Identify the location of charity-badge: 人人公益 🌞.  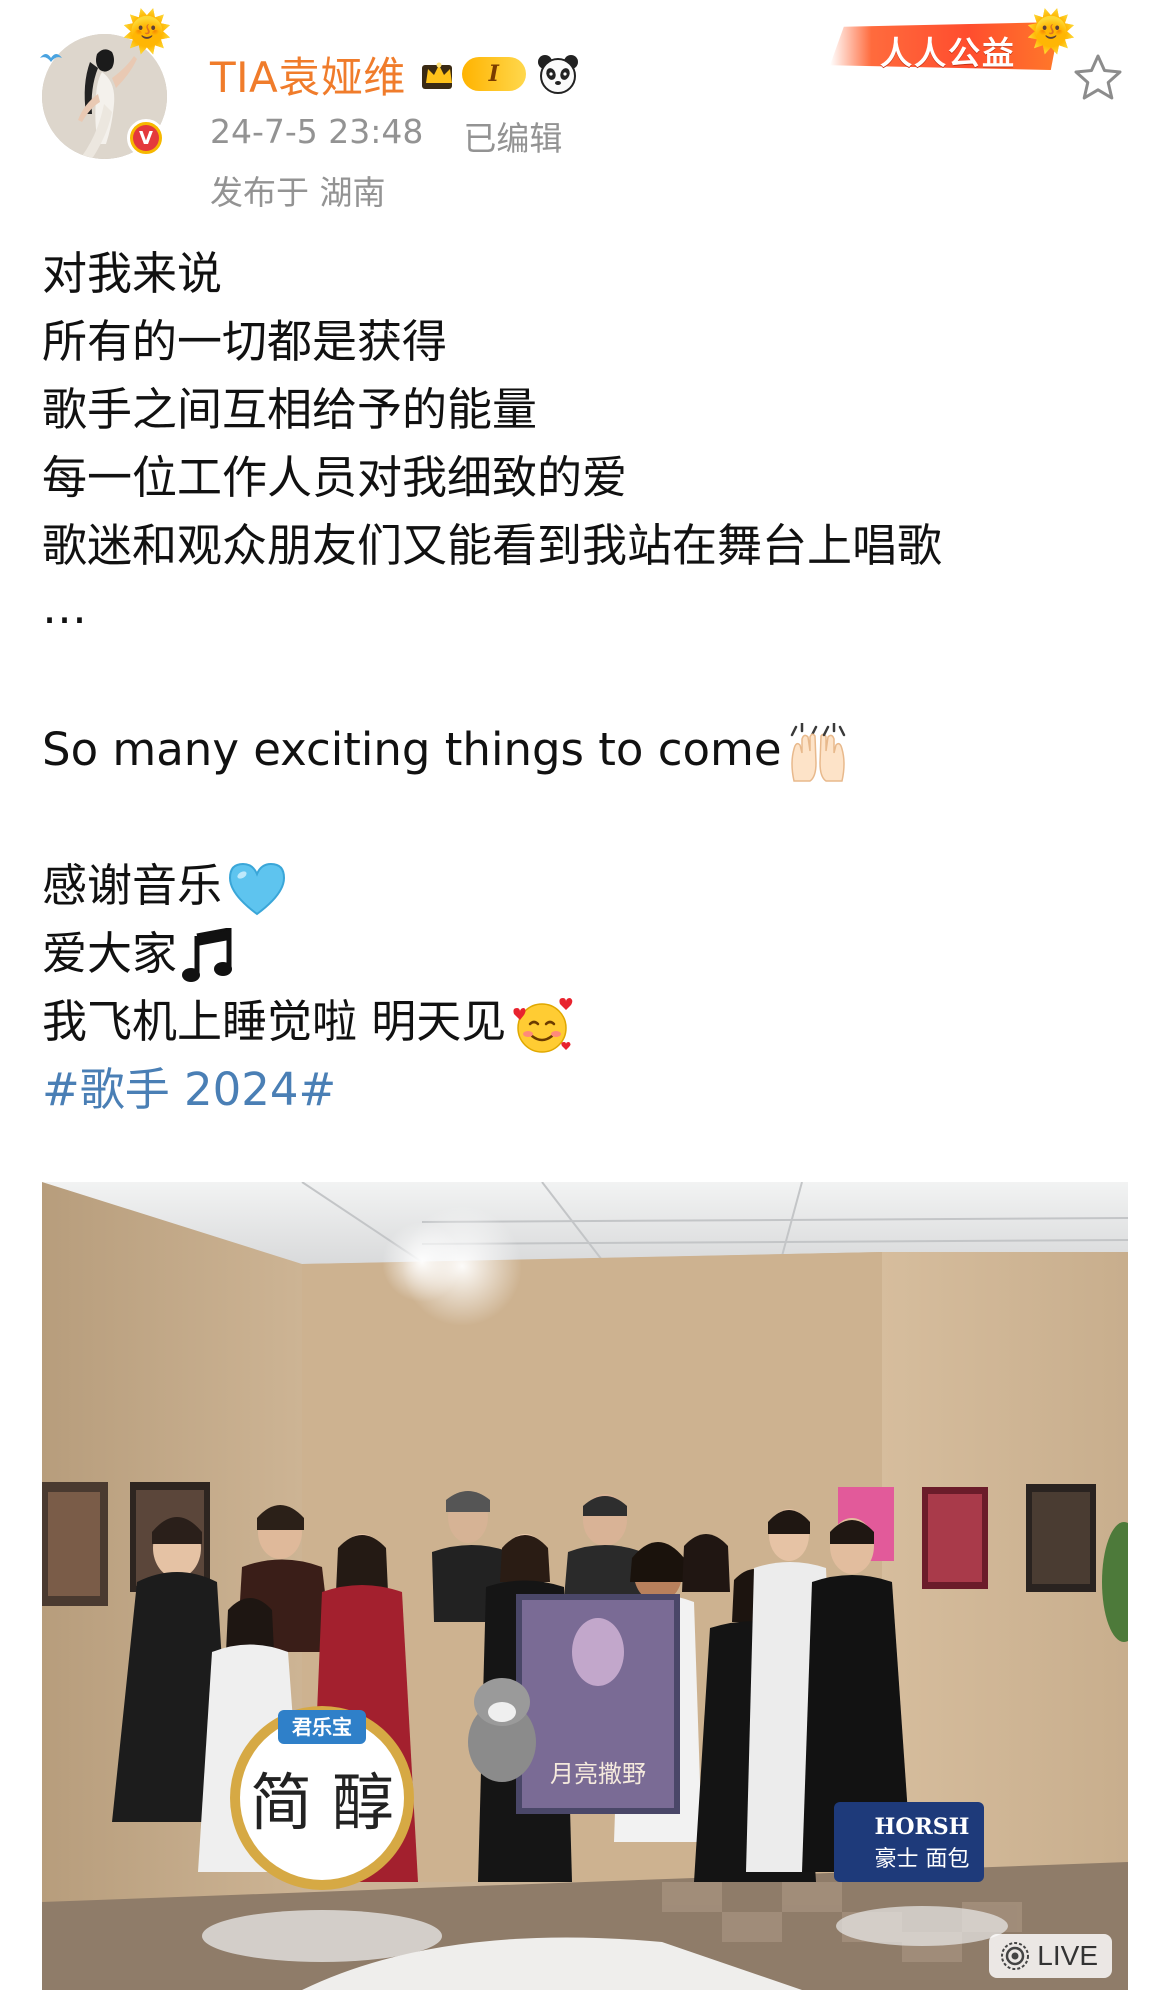
(953, 41).